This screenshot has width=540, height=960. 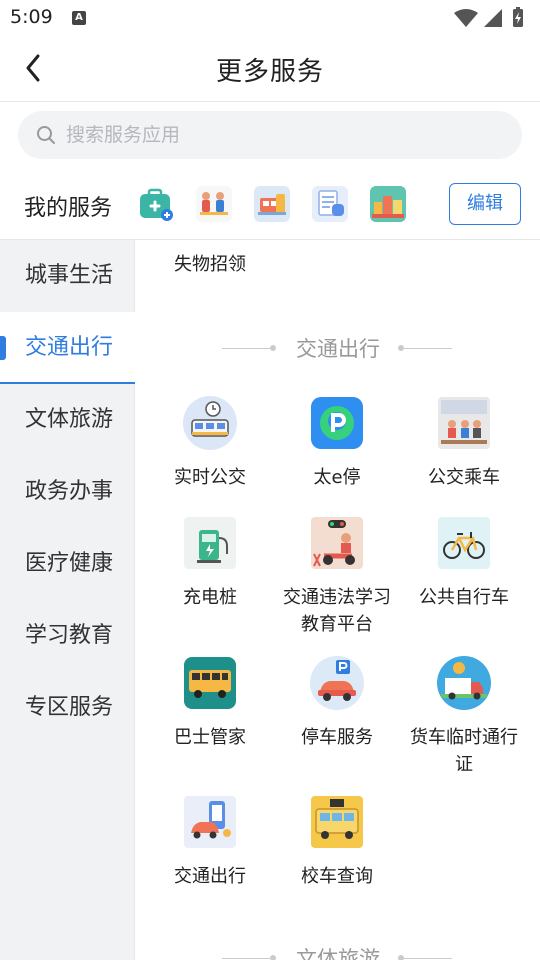 I want to click on section-header-culture: 文体旅游, so click(x=338, y=952).